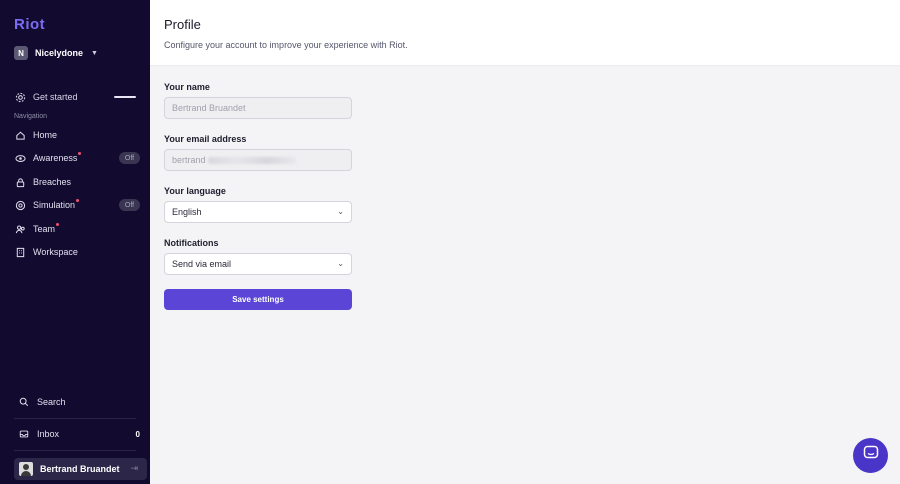  I want to click on search-button: Search, so click(42, 402).